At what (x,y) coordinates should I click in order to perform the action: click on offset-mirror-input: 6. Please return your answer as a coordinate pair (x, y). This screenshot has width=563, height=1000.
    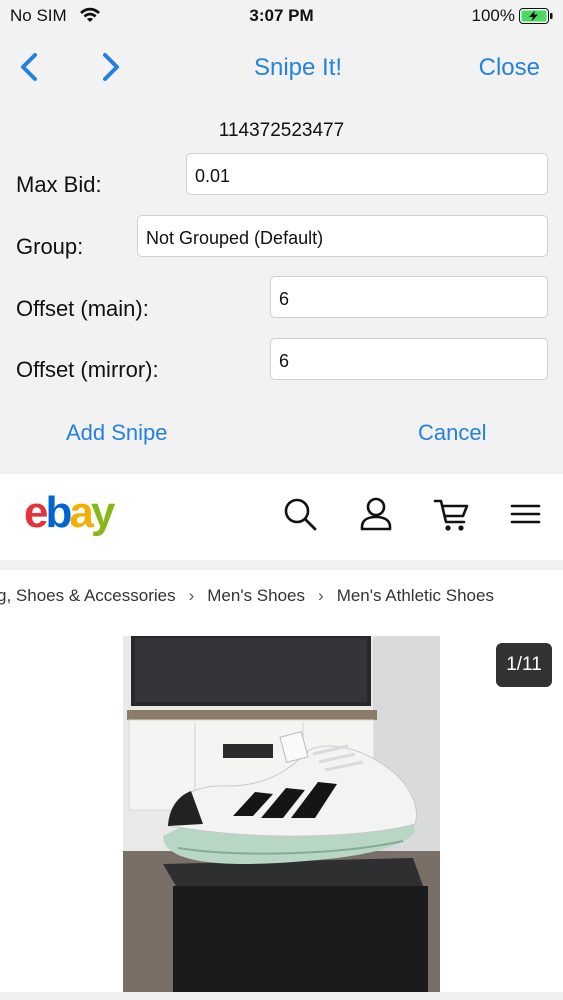
    Looking at the image, I should click on (409, 359).